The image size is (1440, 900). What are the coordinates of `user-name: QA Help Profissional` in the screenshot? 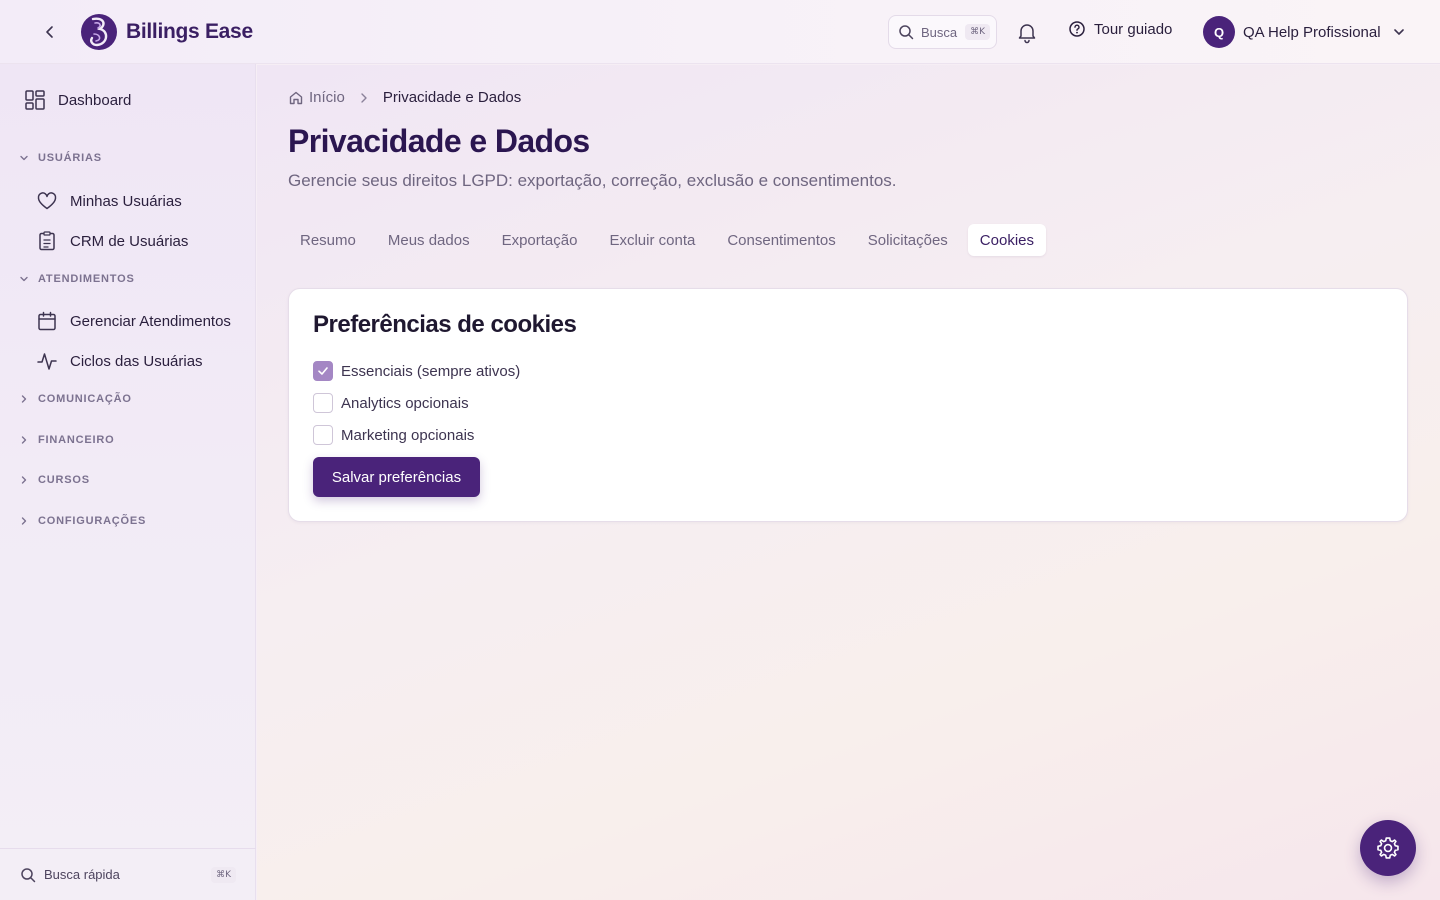 It's located at (1312, 32).